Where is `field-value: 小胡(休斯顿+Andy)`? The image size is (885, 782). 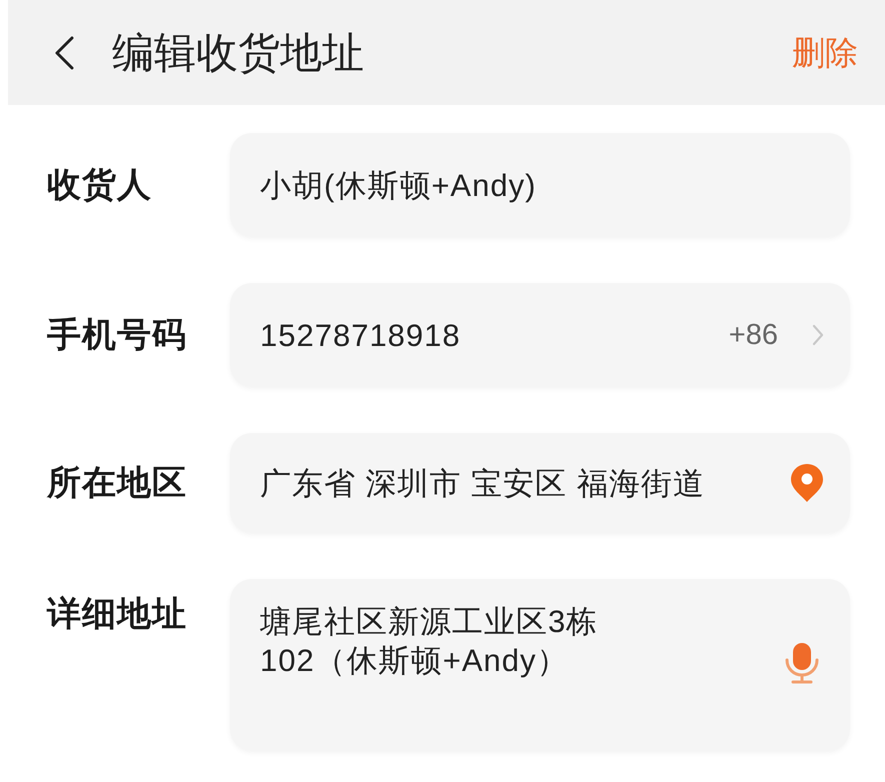
field-value: 小胡(休斯顿+Andy) is located at coordinates (398, 185).